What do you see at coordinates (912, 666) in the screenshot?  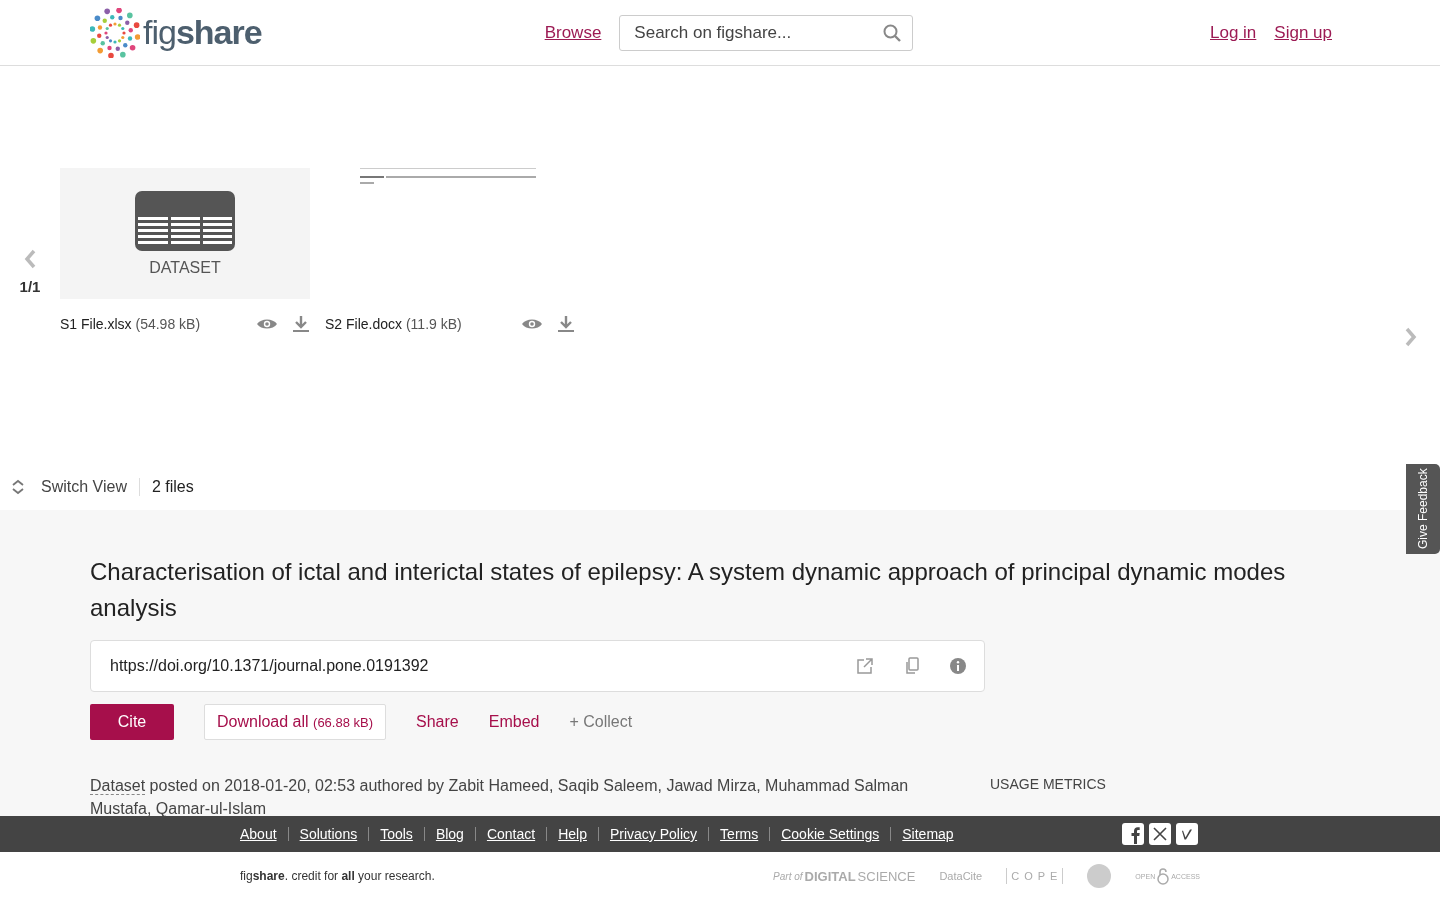 I see `copy-icon` at bounding box center [912, 666].